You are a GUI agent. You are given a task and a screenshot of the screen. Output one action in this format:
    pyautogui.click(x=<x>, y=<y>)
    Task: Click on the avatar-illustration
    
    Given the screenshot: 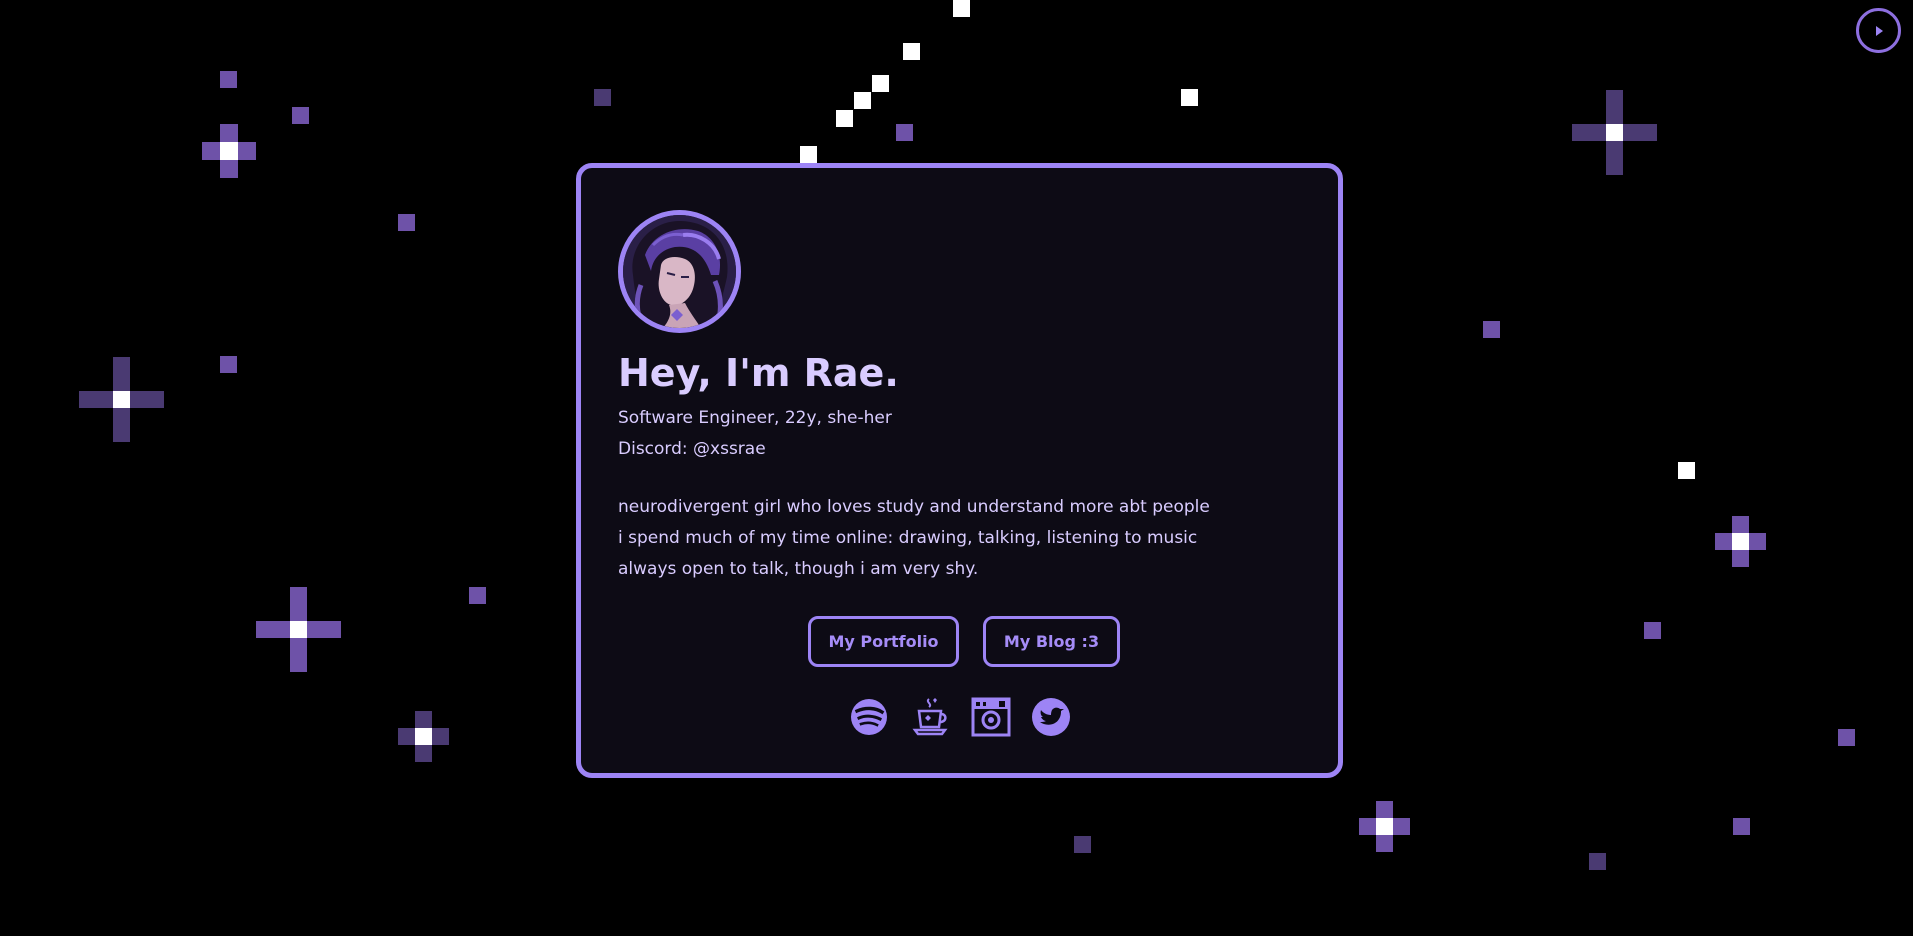 What is the action you would take?
    pyautogui.click(x=679, y=271)
    